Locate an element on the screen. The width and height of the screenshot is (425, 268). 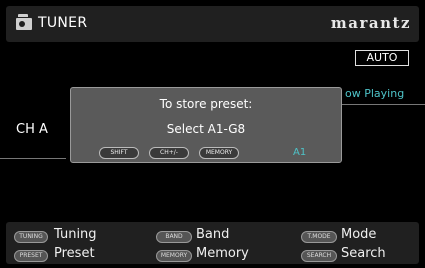
mode-label: Mode is located at coordinates (359, 234).